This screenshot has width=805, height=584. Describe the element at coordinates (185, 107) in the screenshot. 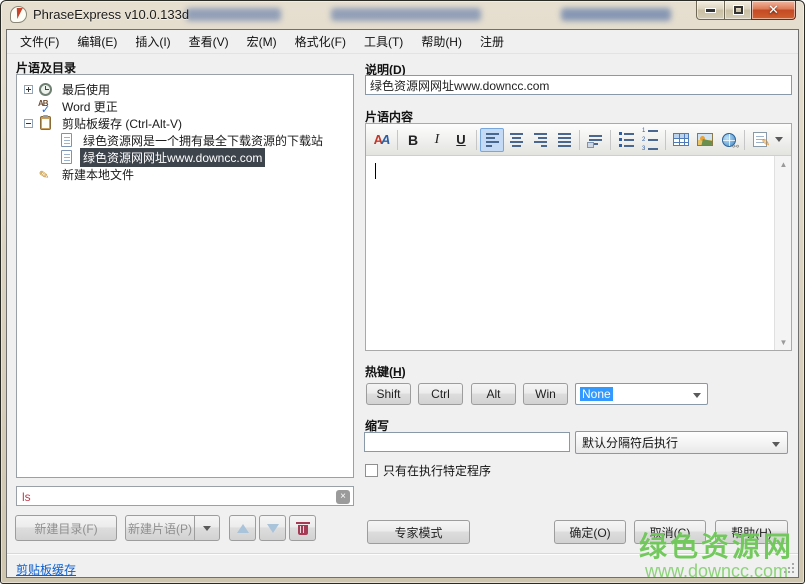

I see `tree-item-word-autocorrect: AB ✓ Word 更正` at that location.